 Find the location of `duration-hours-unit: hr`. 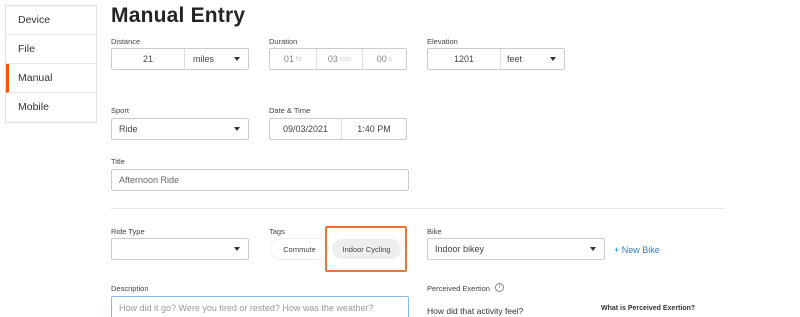

duration-hours-unit: hr is located at coordinates (299, 59).